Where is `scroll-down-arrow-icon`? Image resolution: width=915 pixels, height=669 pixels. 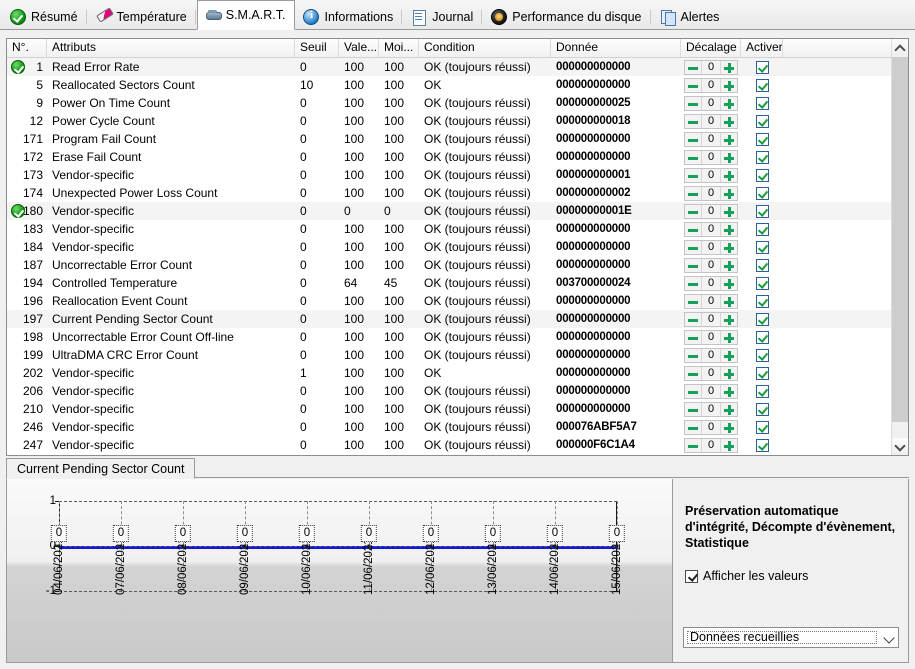 scroll-down-arrow-icon is located at coordinates (900, 446).